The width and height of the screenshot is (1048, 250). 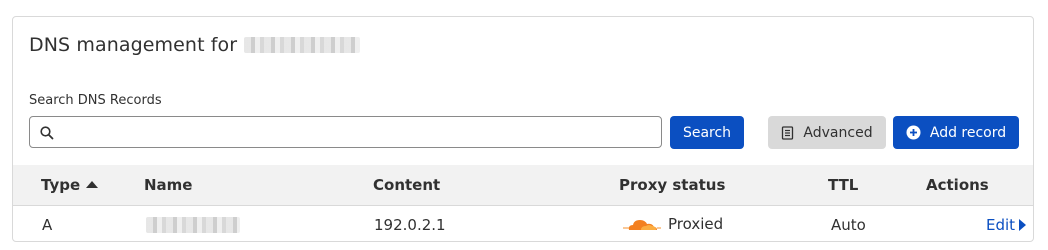 I want to click on search-icon, so click(x=47, y=133).